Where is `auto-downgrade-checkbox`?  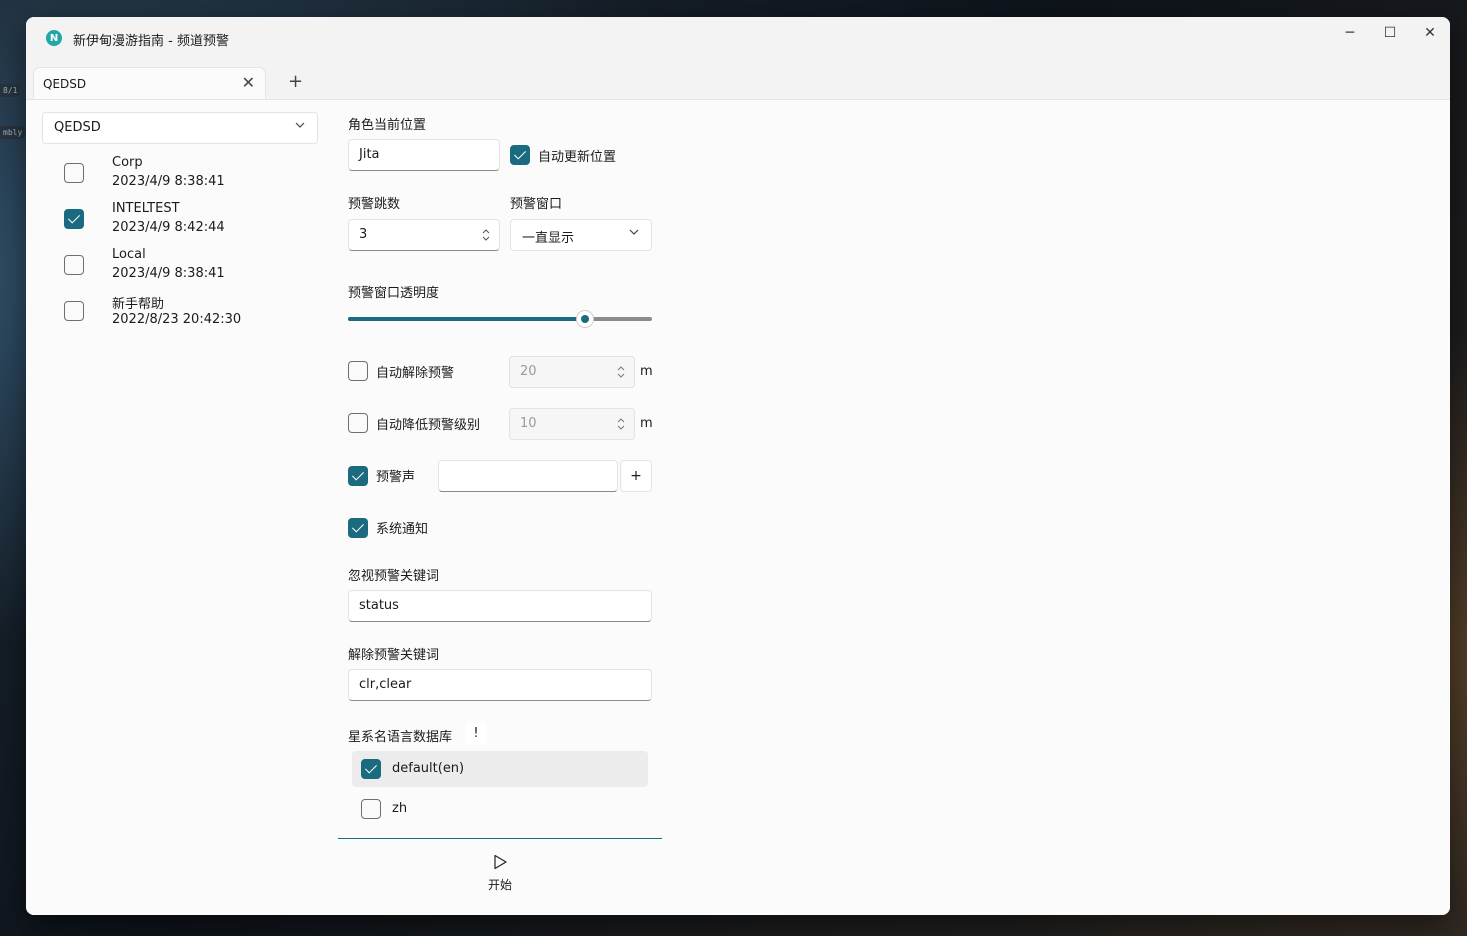 auto-downgrade-checkbox is located at coordinates (358, 423).